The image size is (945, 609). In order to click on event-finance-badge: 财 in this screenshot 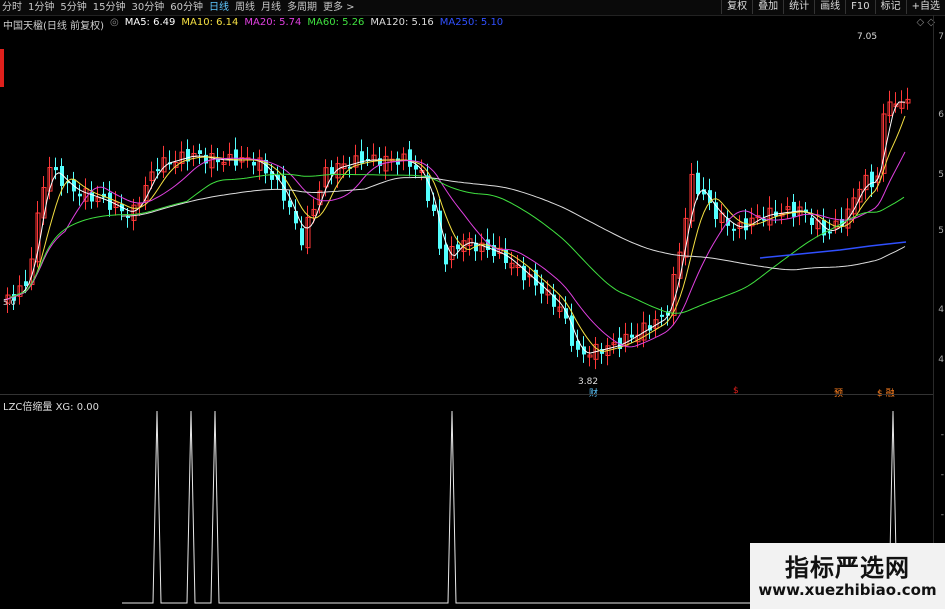, I will do `click(593, 392)`.